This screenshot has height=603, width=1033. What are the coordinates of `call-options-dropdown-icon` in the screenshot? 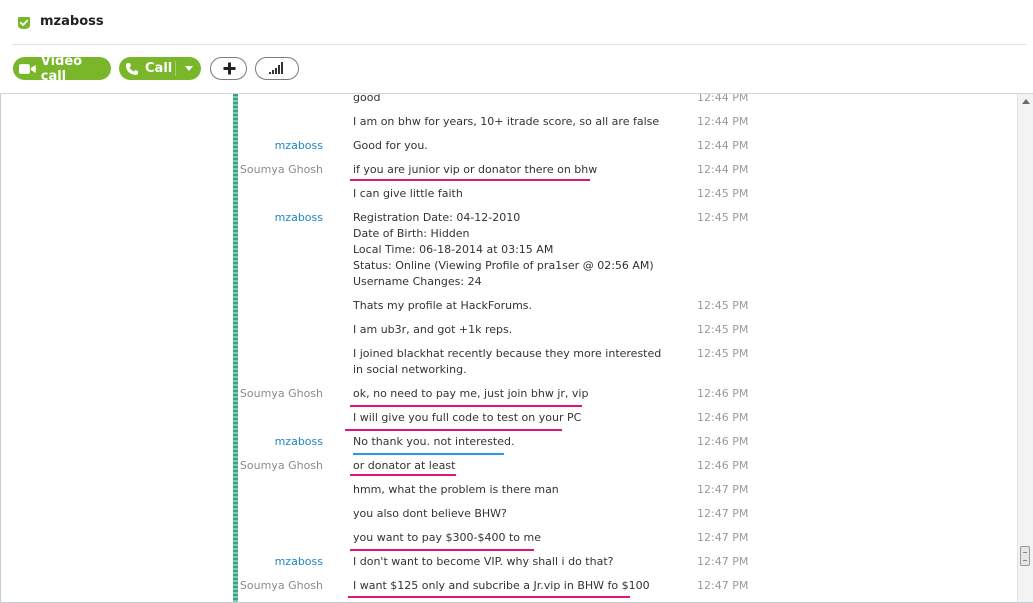 It's located at (189, 68).